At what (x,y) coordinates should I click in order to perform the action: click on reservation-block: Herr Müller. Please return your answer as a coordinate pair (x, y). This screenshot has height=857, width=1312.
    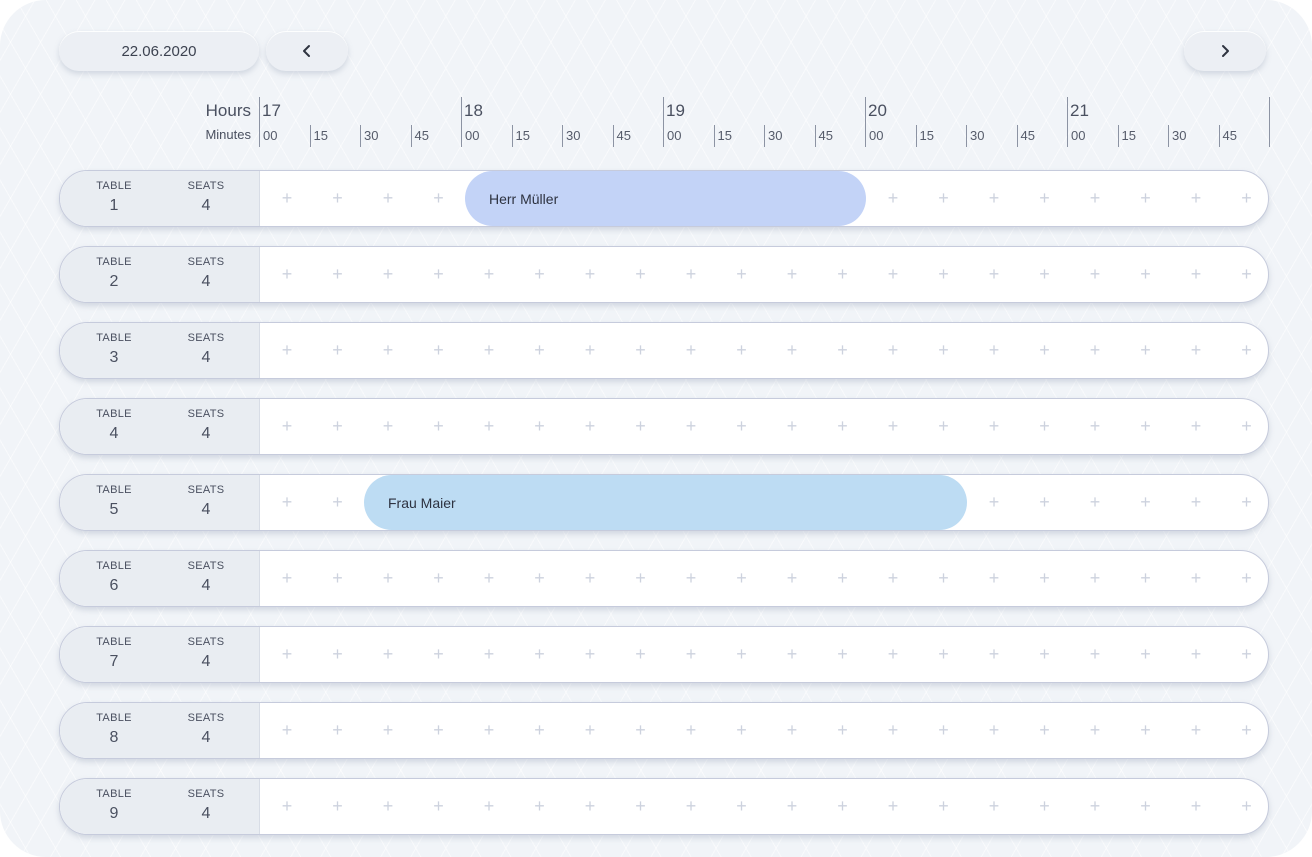
    Looking at the image, I should click on (665, 198).